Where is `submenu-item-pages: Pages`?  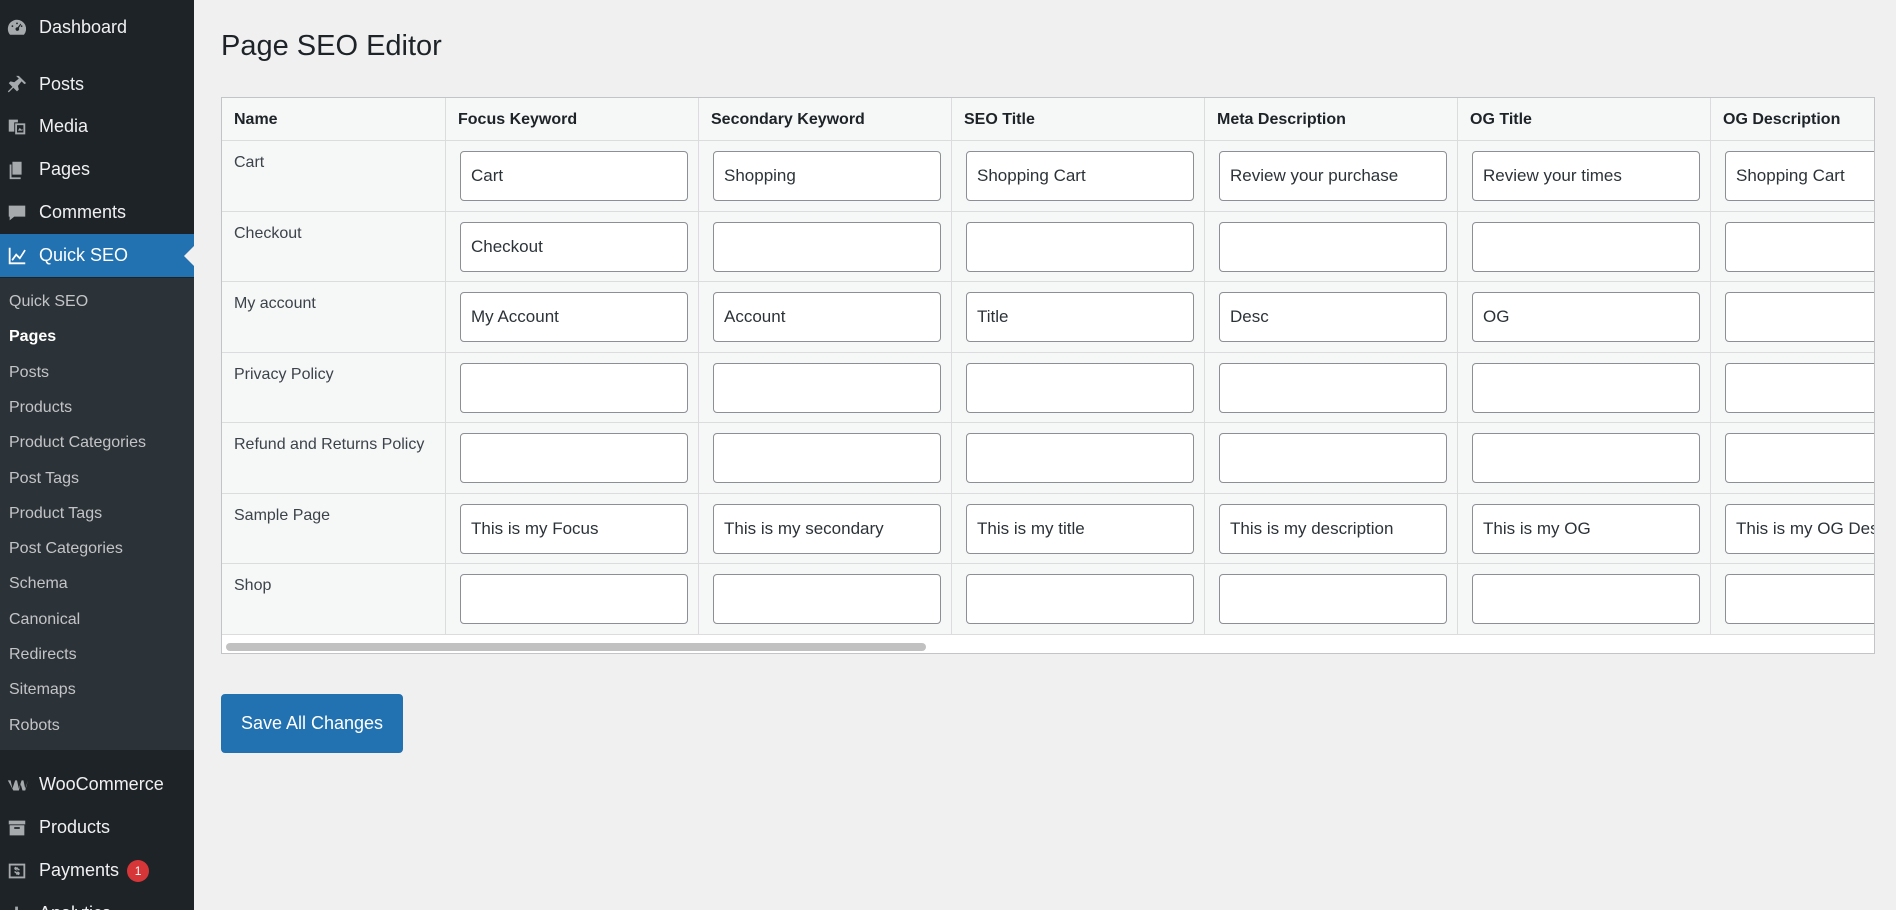
submenu-item-pages: Pages is located at coordinates (32, 337).